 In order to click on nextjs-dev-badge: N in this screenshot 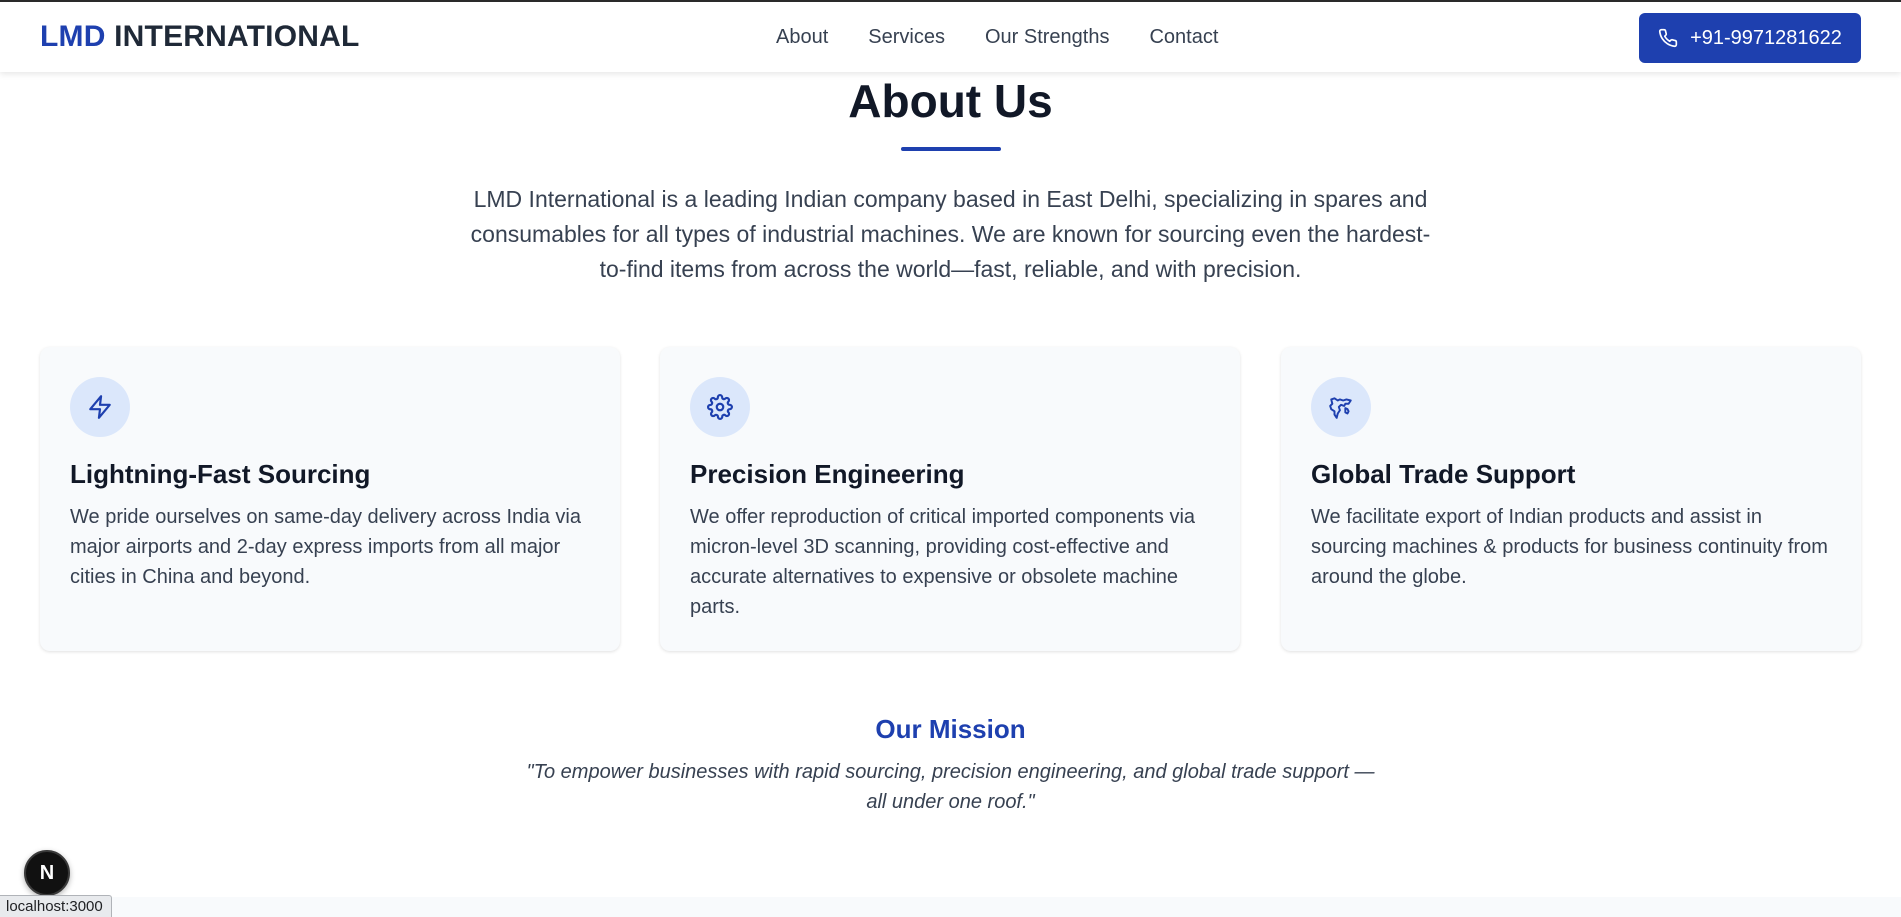, I will do `click(47, 873)`.